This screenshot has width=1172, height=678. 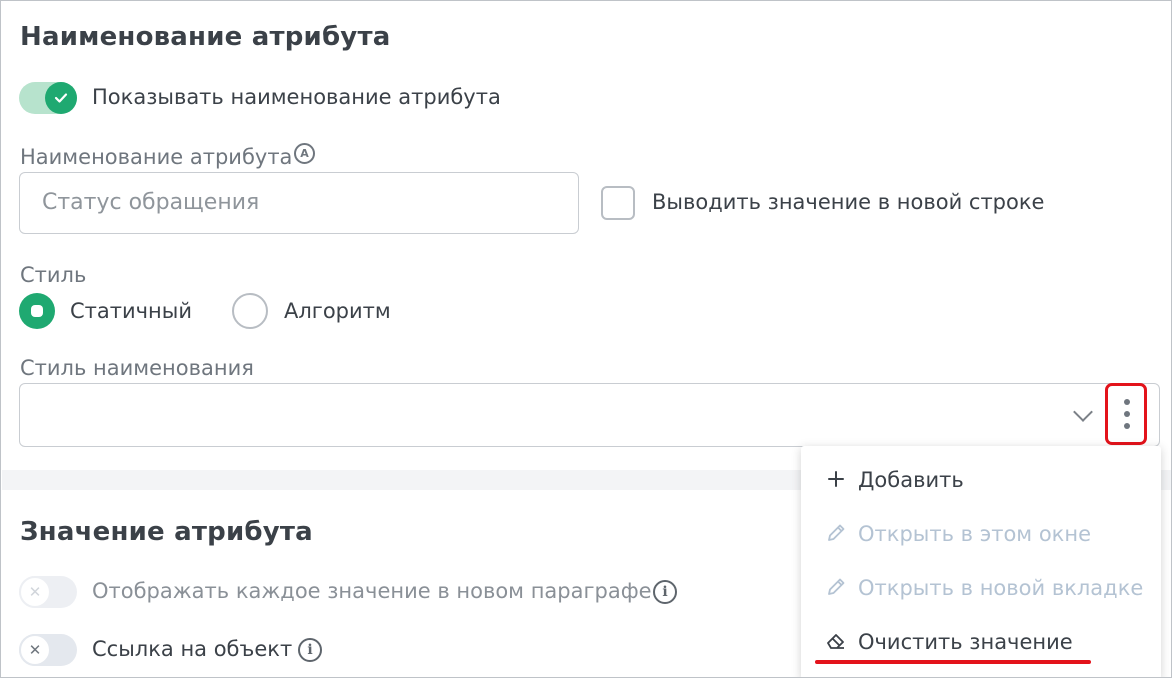 I want to click on menu-item-clear-value-label: Очистить значение, so click(x=965, y=642).